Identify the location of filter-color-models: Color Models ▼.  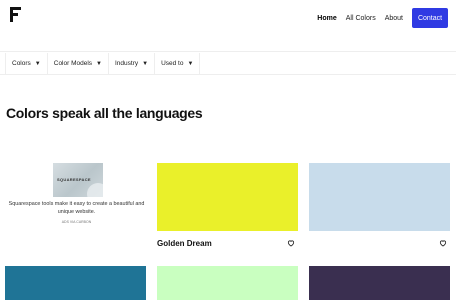
(78, 63).